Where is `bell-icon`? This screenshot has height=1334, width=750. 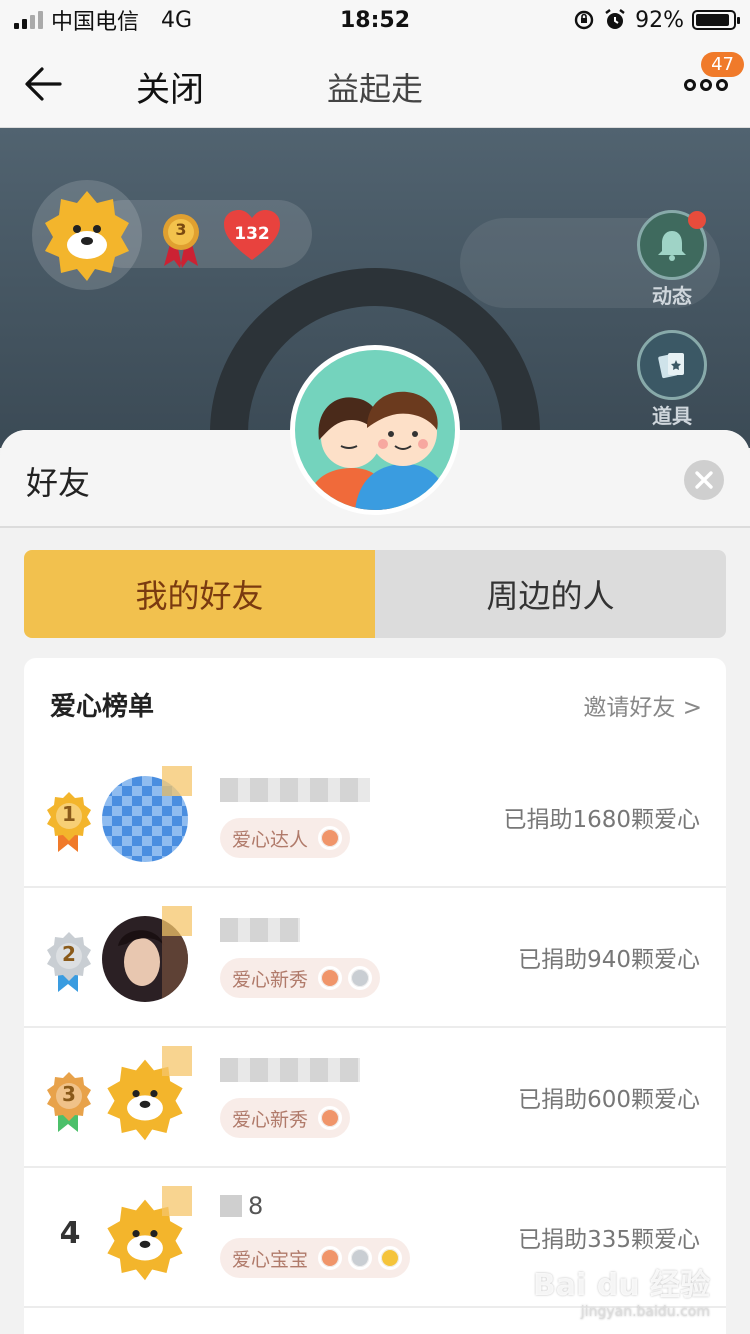
bell-icon is located at coordinates (672, 246).